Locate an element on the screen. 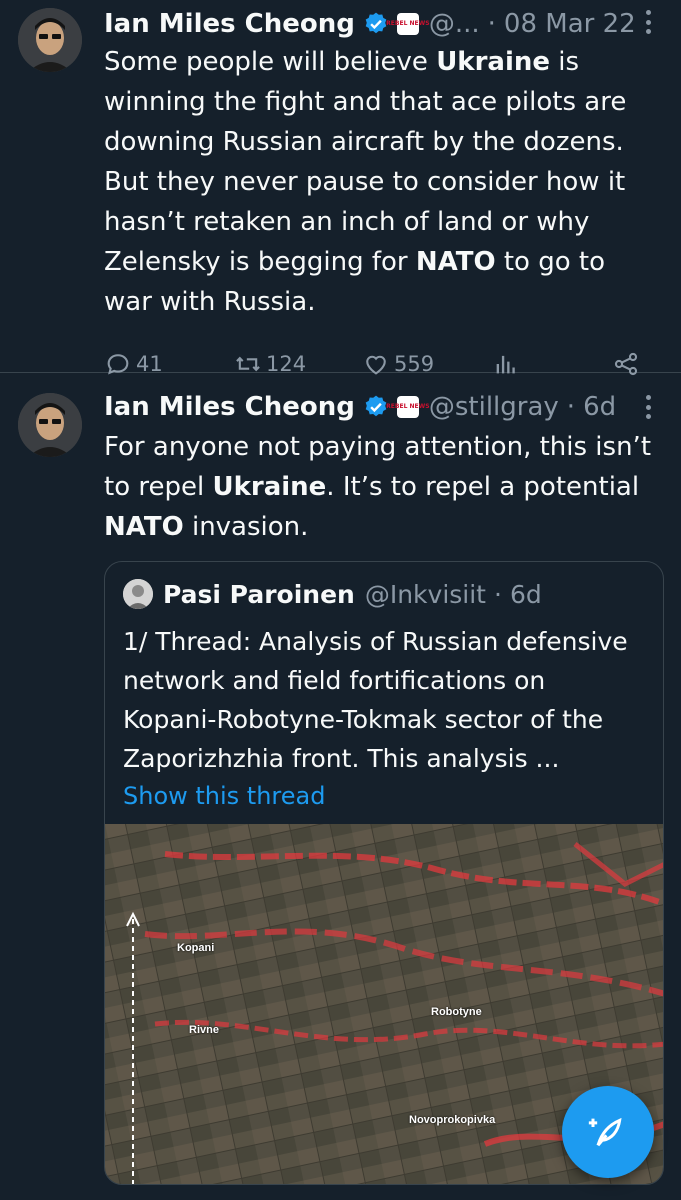  quote-author-name: Pasi Paroinen is located at coordinates (259, 594).